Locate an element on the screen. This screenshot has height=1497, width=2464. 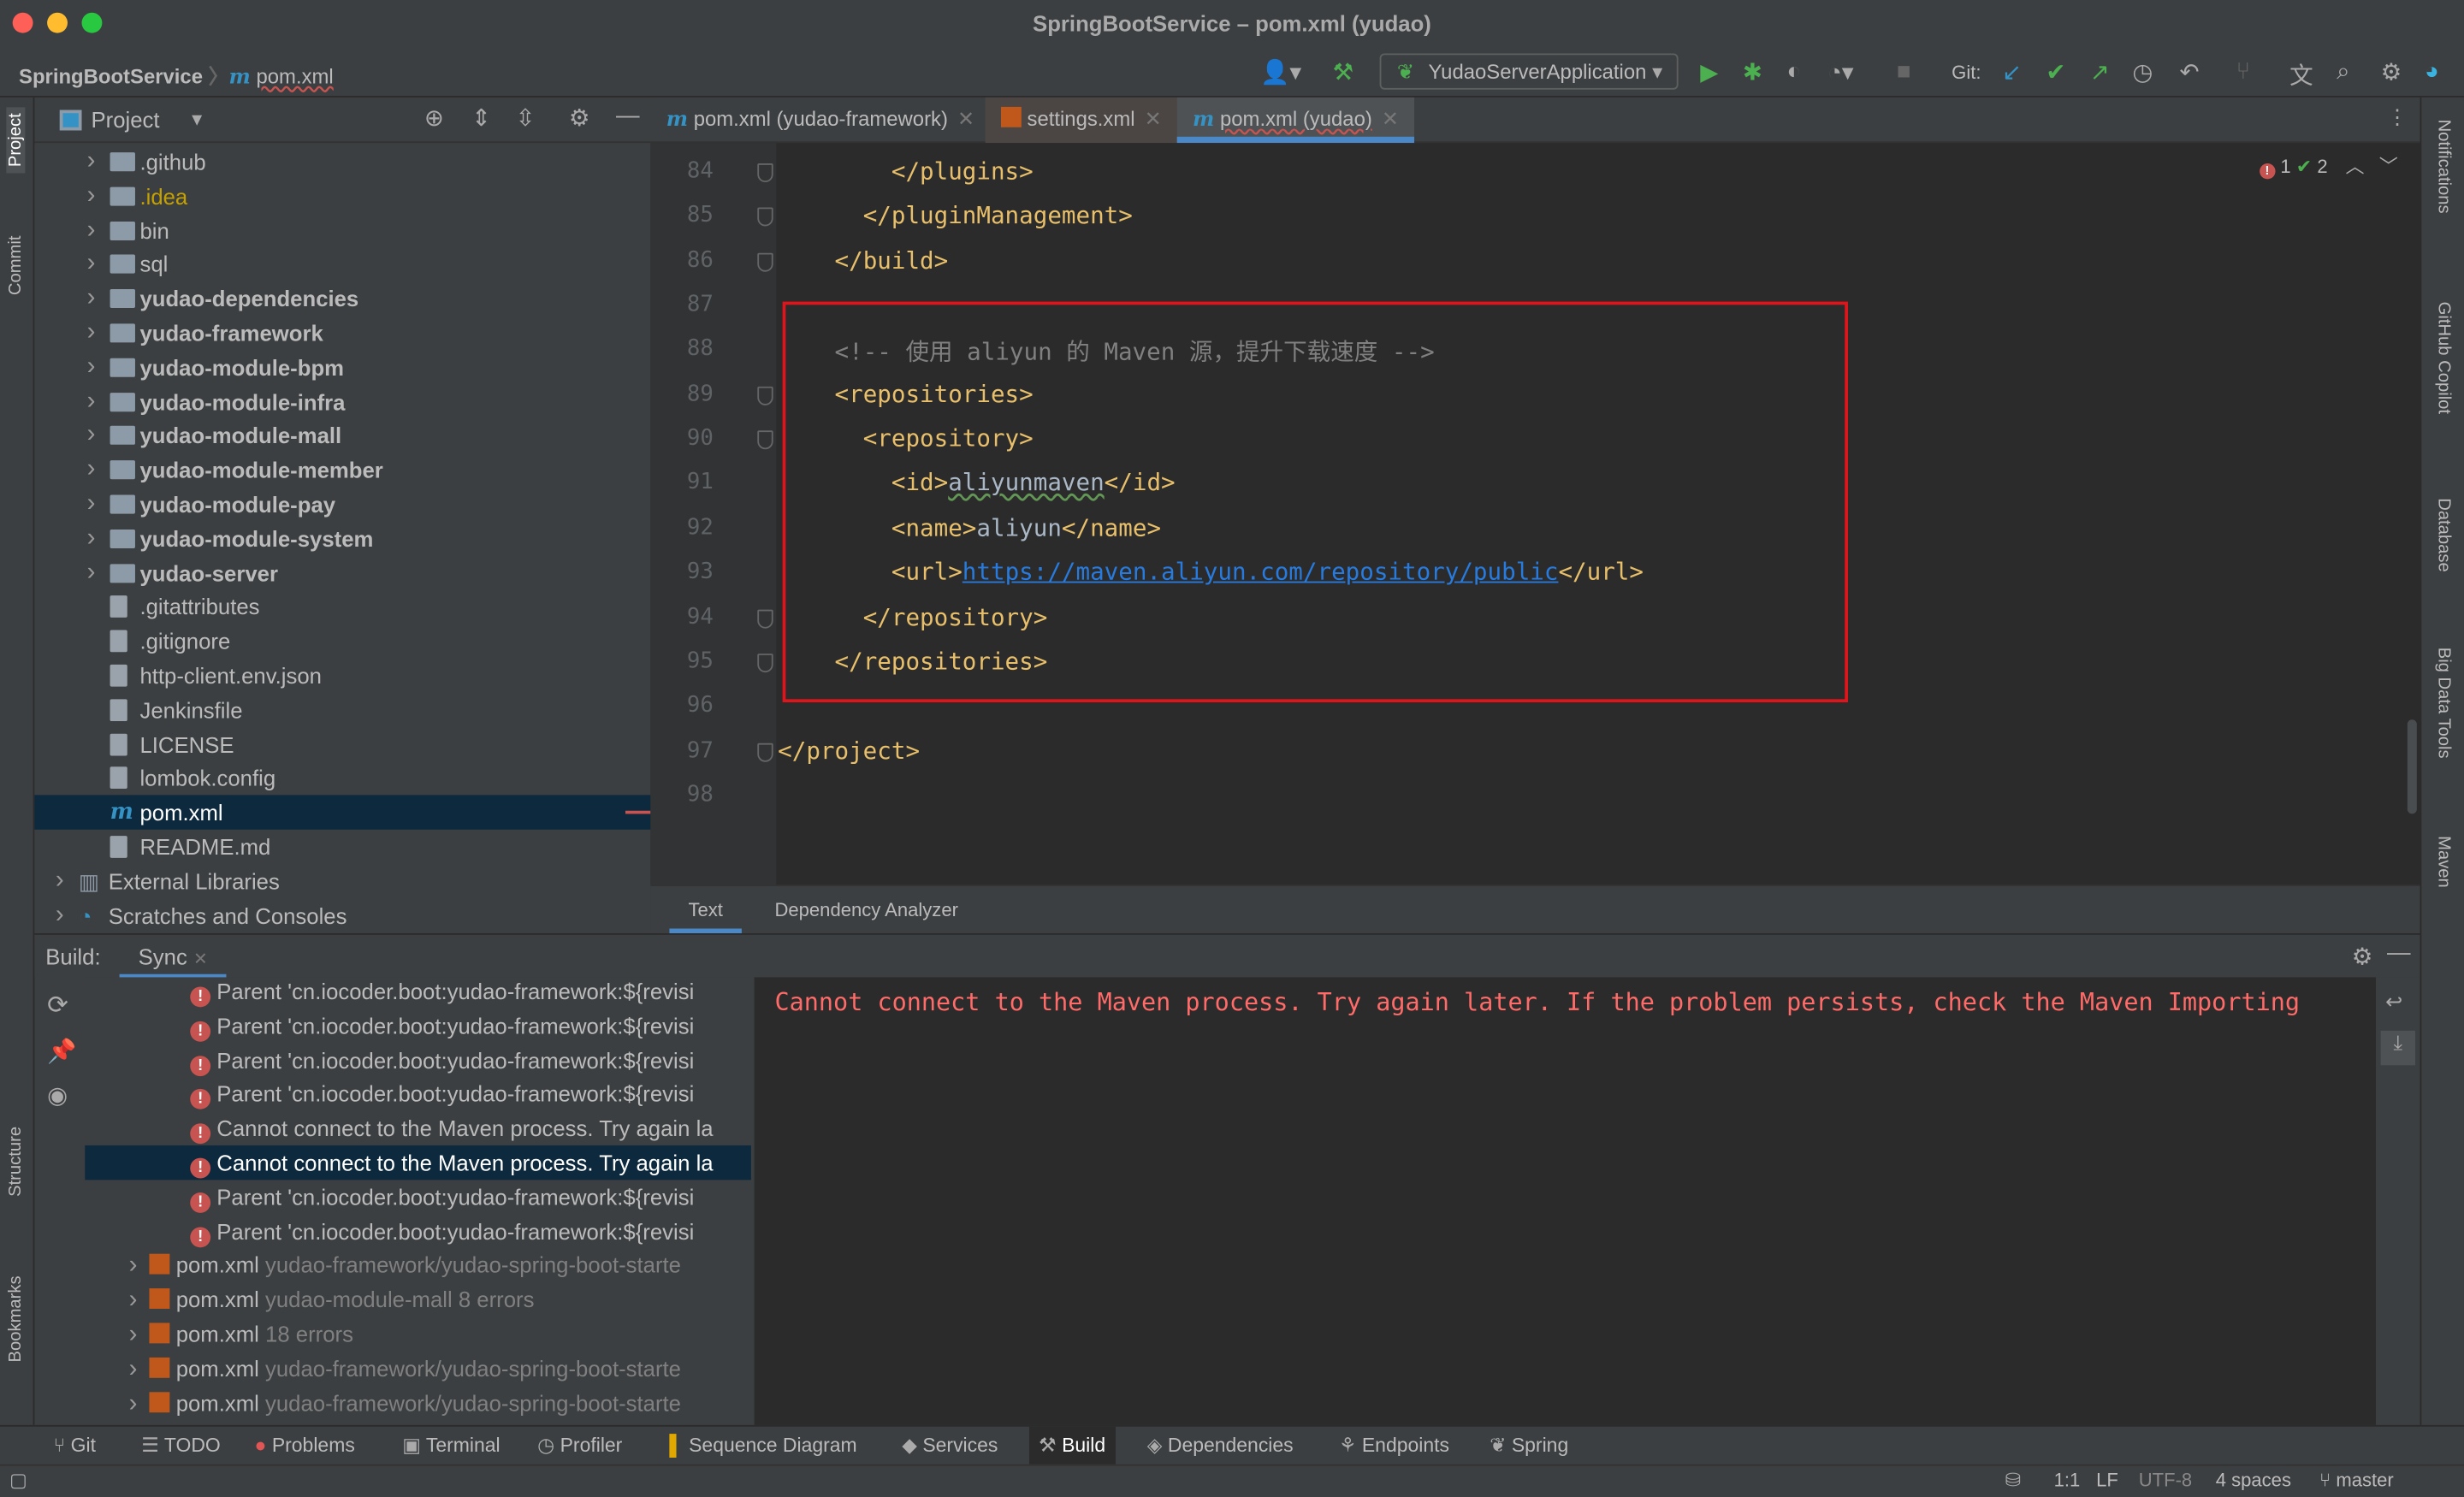
stripe-github-copilot: GitHub Copilot is located at coordinates (2443, 358).